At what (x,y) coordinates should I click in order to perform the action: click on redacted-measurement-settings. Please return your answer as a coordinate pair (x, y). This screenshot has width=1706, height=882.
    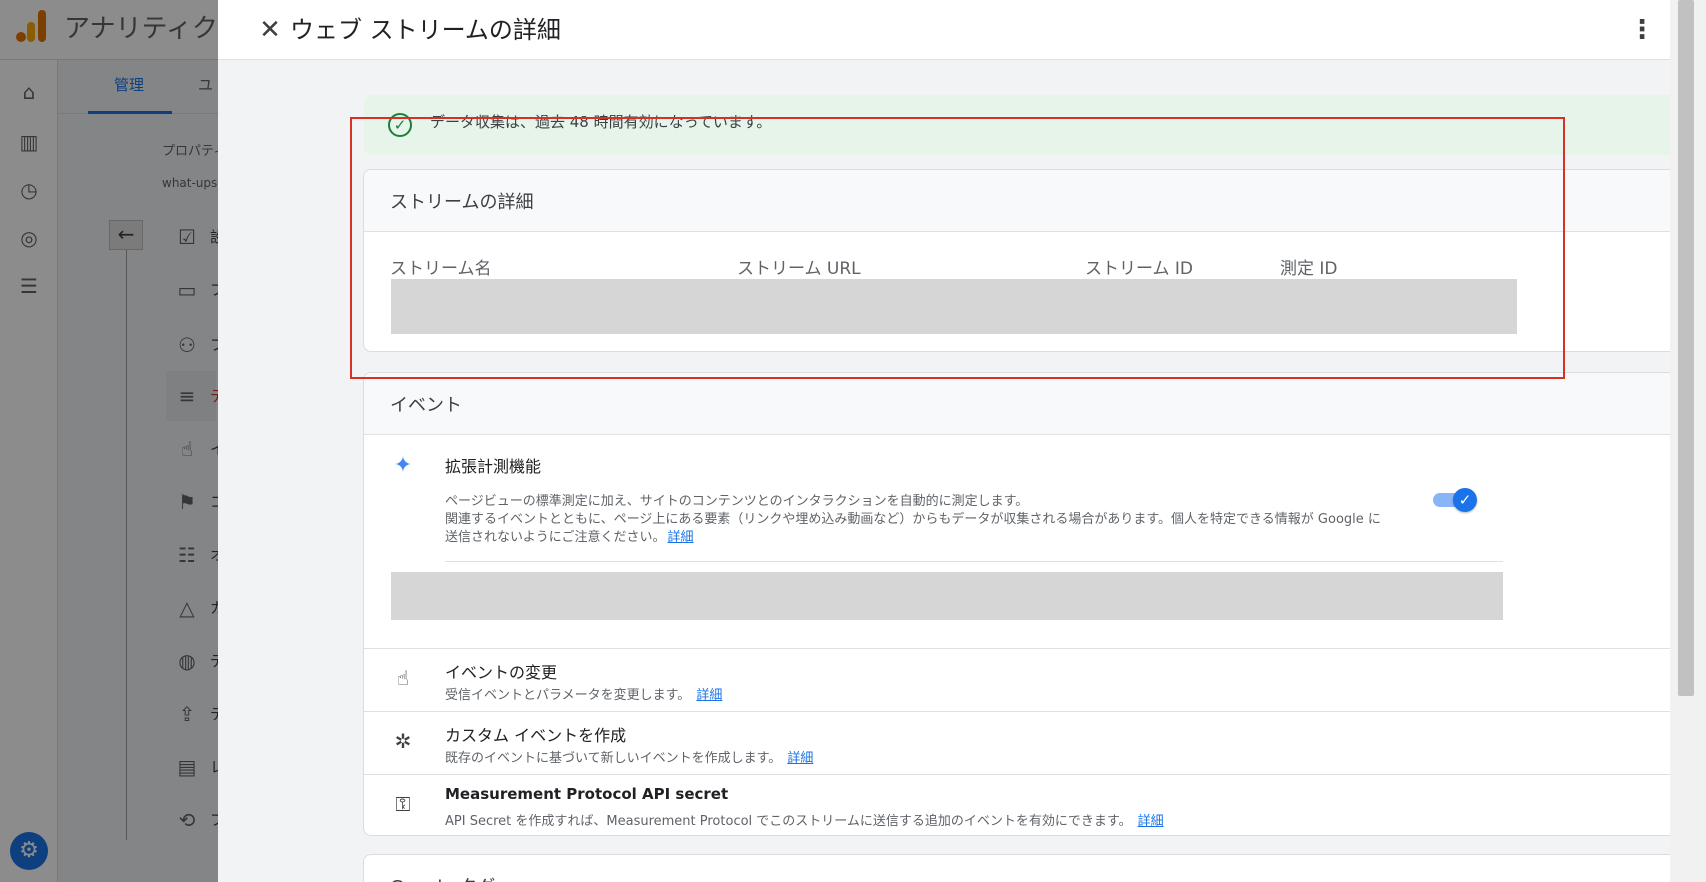
    Looking at the image, I should click on (947, 596).